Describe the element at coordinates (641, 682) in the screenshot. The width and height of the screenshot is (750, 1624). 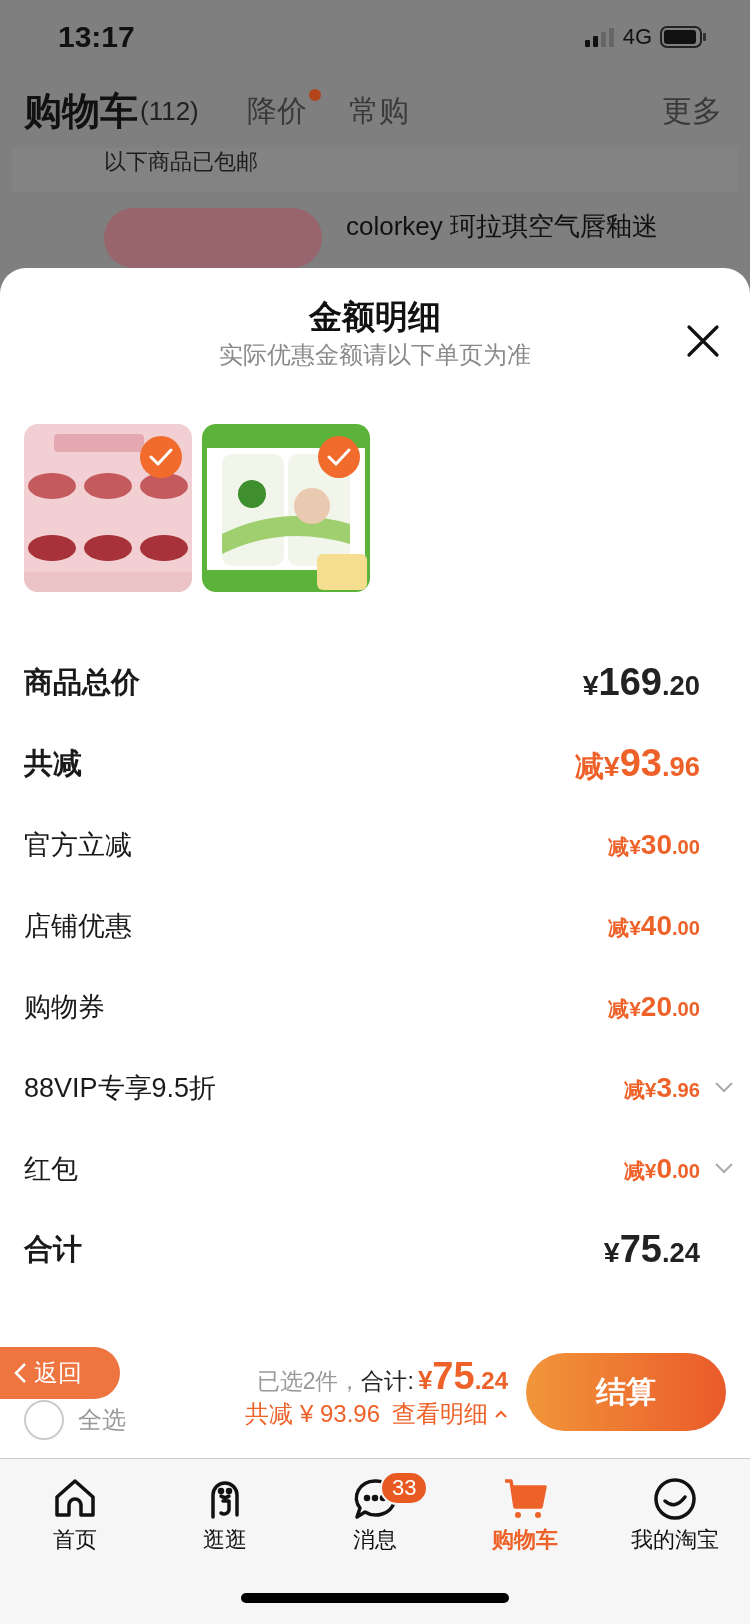
I see `price-value: ¥169.20` at that location.